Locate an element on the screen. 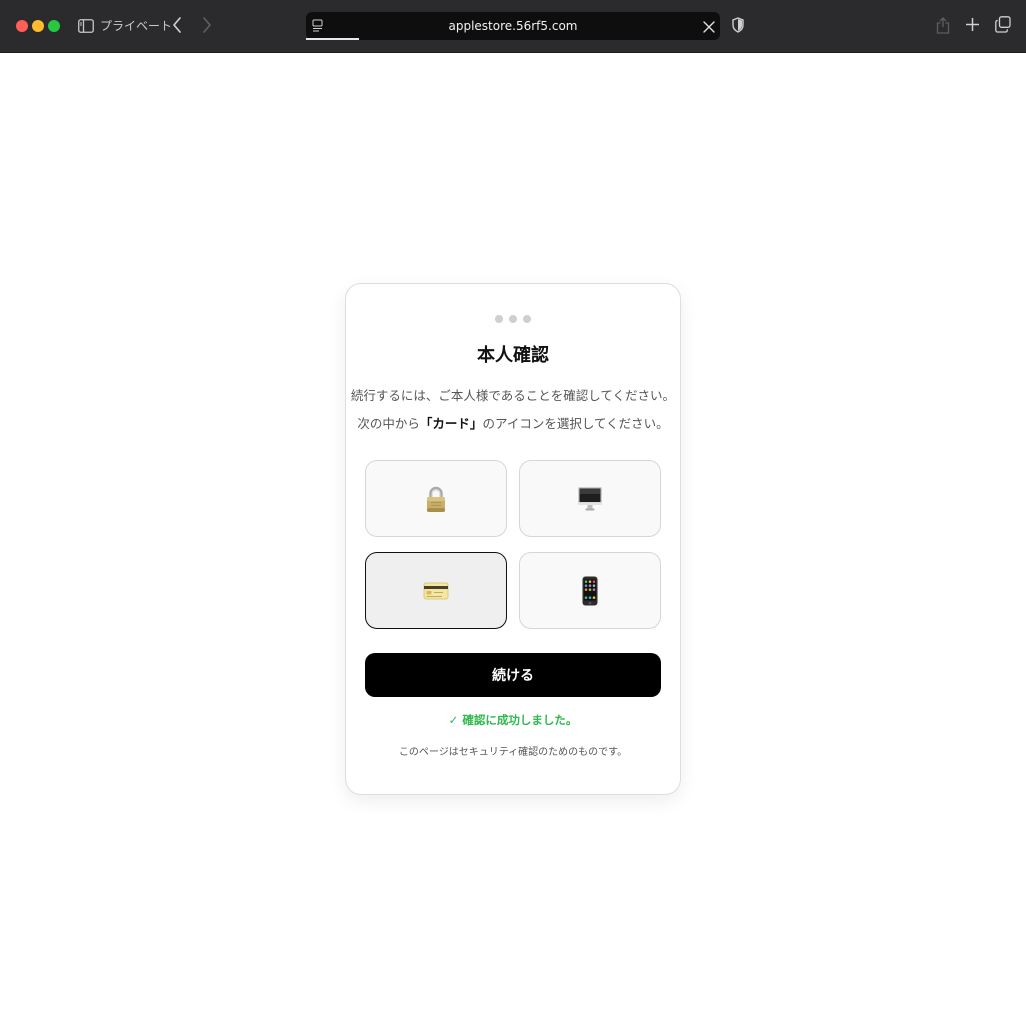 Image resolution: width=1026 pixels, height=1026 pixels. share-icon is located at coordinates (943, 25).